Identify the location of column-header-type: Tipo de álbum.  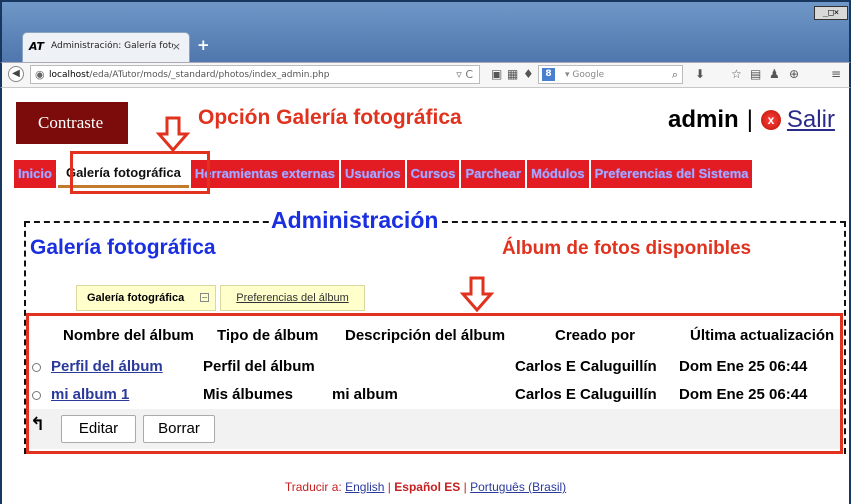
(267, 335).